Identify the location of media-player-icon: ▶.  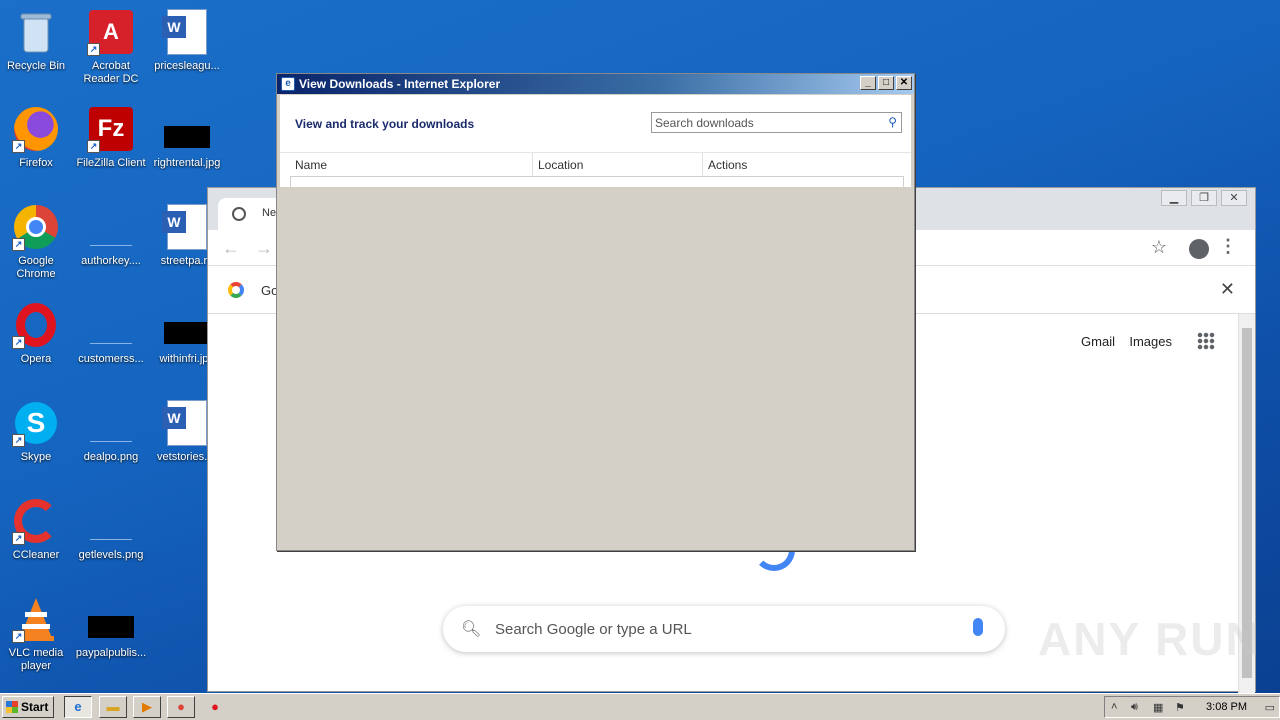
(147, 706).